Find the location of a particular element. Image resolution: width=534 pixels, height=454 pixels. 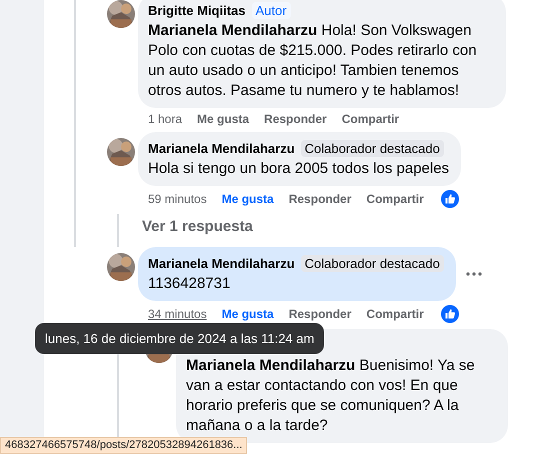

view-replies-link: Ver 1 respuesta is located at coordinates (338, 230).